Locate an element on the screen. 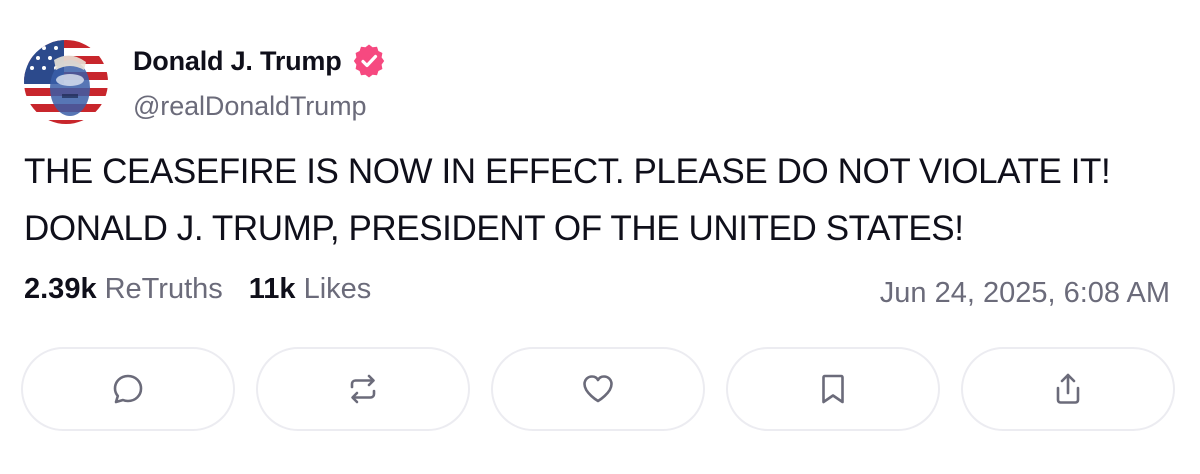 This screenshot has height=474, width=1200. author-display-name: Donald J. Trump is located at coordinates (237, 61).